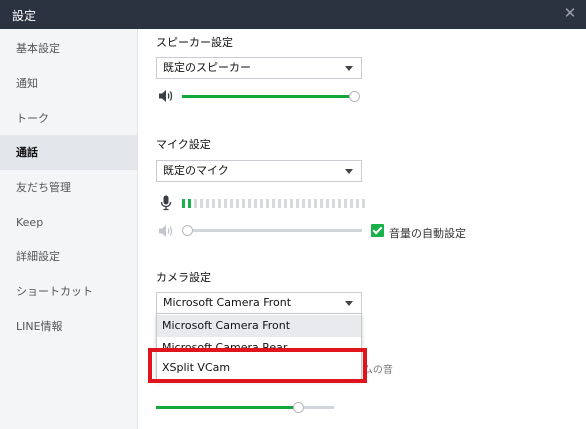 This screenshot has width=586, height=429. Describe the element at coordinates (68, 326) in the screenshot. I see `sidebar-item-line-info: LINE情報` at that location.